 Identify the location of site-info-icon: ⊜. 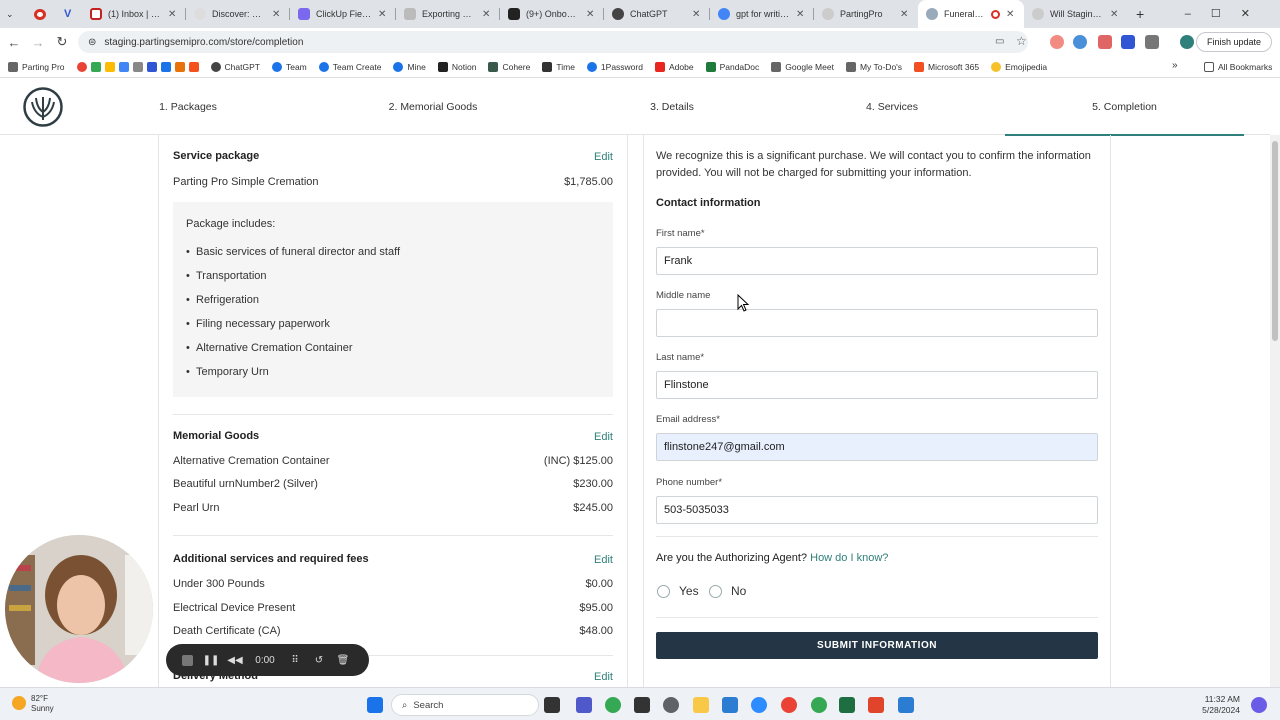
(92, 42).